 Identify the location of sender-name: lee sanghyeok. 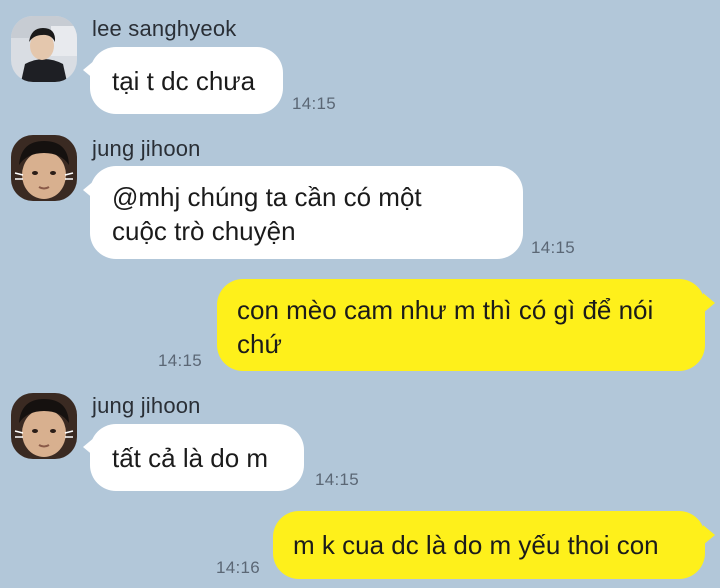
(164, 28).